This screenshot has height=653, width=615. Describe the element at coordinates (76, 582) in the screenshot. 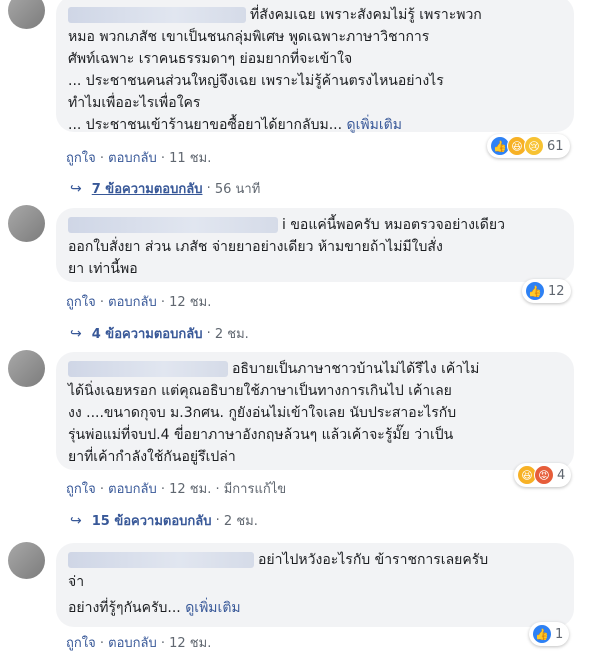

I see `comment-line: จ่า` at that location.